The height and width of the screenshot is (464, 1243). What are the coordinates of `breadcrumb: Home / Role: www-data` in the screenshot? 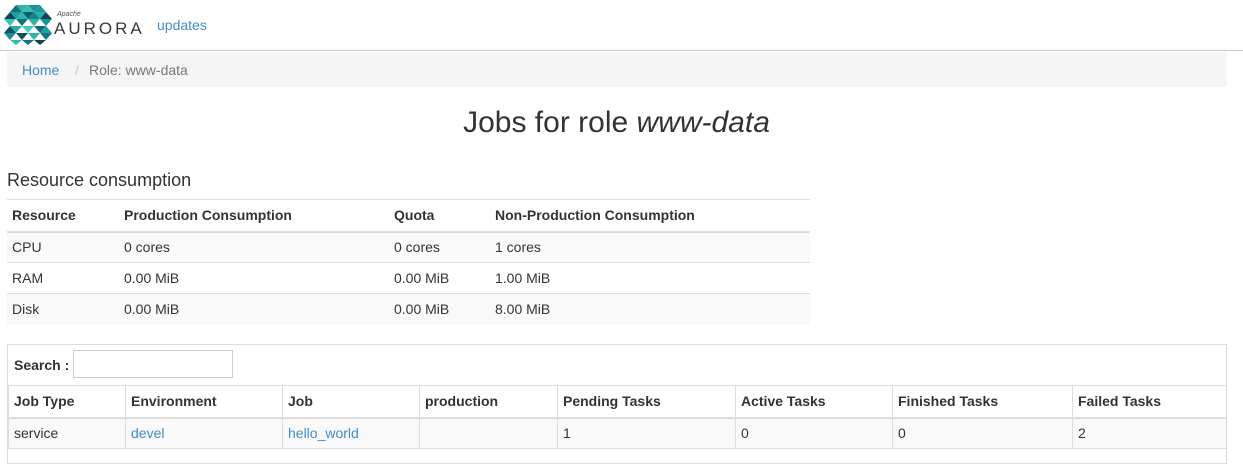 It's located at (617, 69).